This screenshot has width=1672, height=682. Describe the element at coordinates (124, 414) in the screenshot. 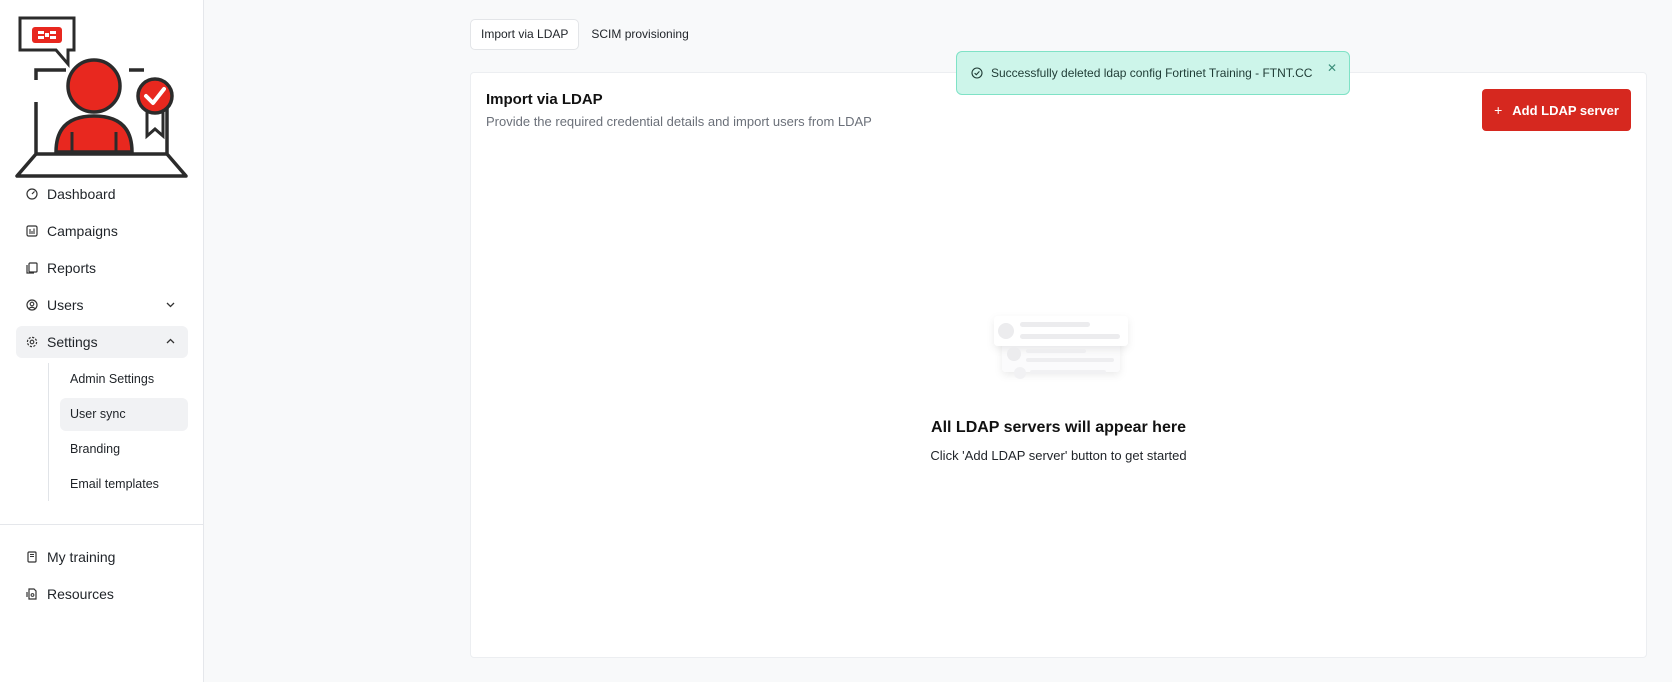

I see `sidebar-subitem-user-sync: User sync` at that location.